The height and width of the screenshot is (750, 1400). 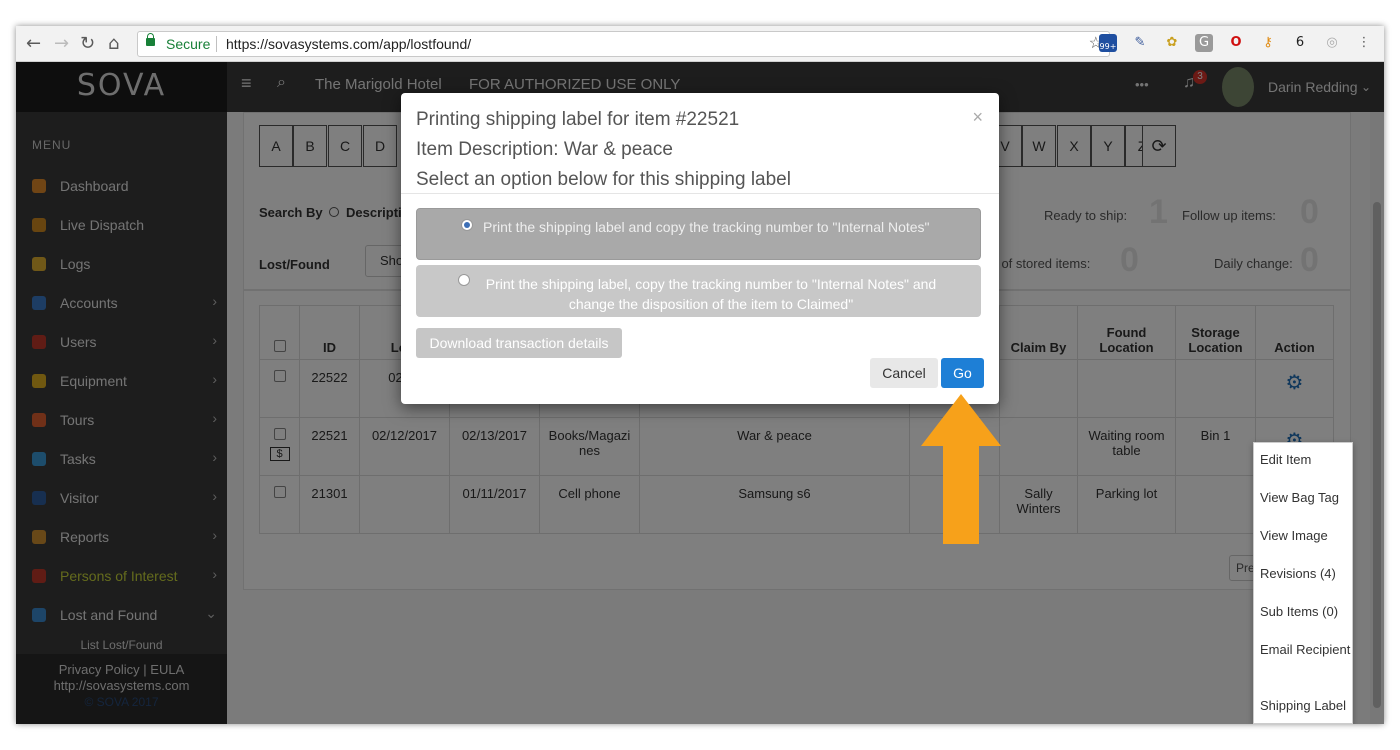 What do you see at coordinates (1268, 43) in the screenshot?
I see `key-icon: ⚷` at bounding box center [1268, 43].